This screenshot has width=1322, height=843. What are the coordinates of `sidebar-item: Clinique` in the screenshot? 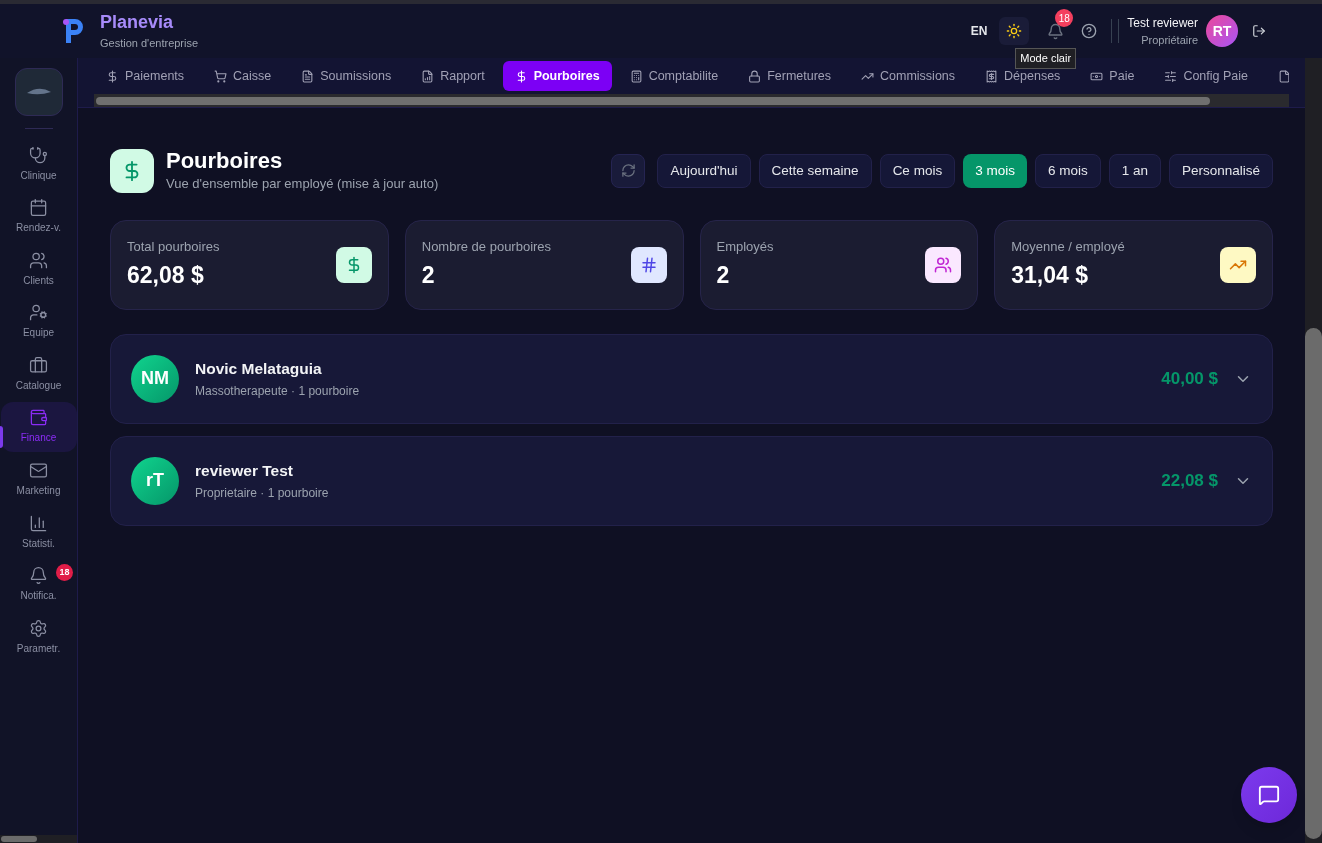 It's located at (38, 164).